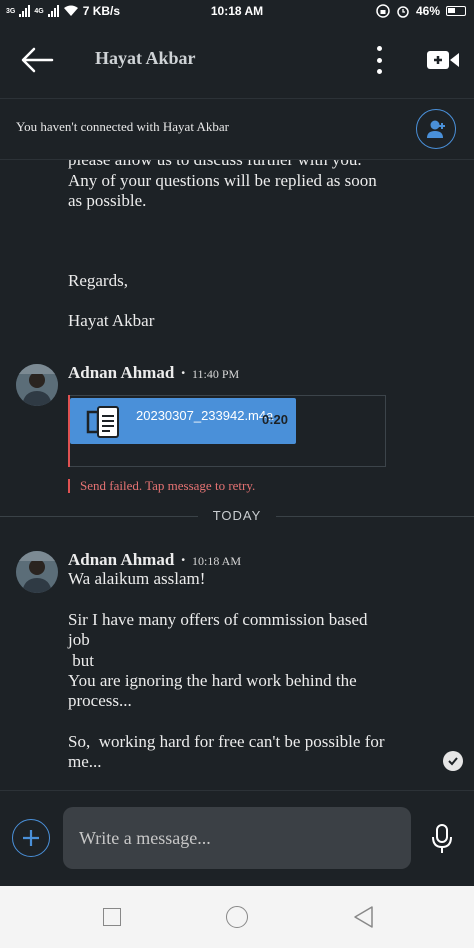  Describe the element at coordinates (102, 422) in the screenshot. I see `audio-file-icon` at that location.